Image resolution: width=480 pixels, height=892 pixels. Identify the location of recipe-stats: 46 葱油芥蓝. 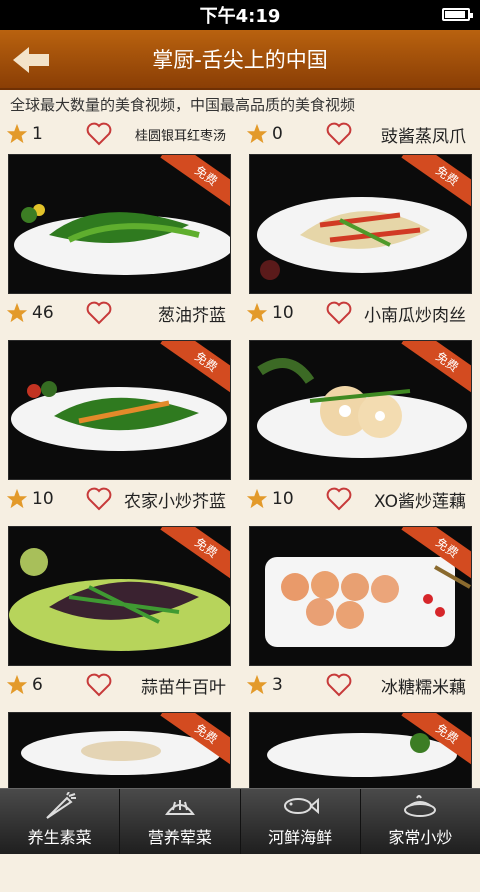
(120, 313).